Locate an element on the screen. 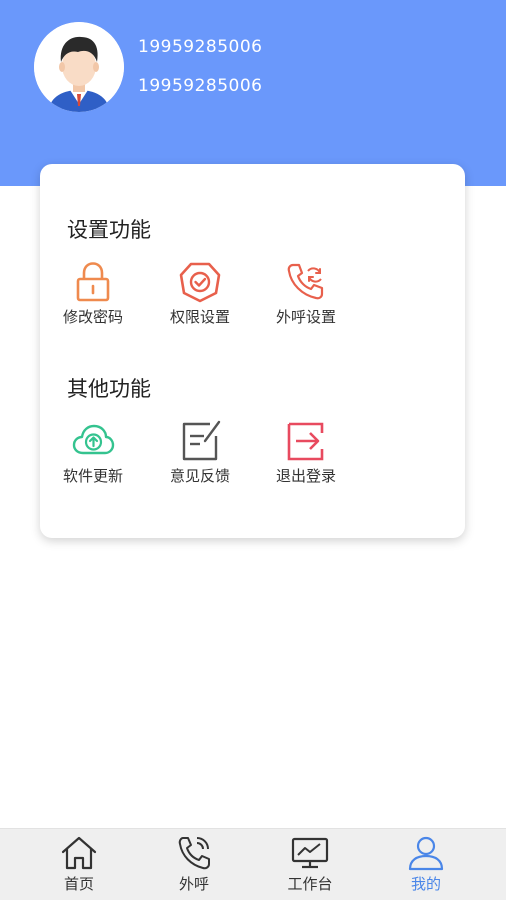  other-section-title: 其他功能 is located at coordinates (109, 389).